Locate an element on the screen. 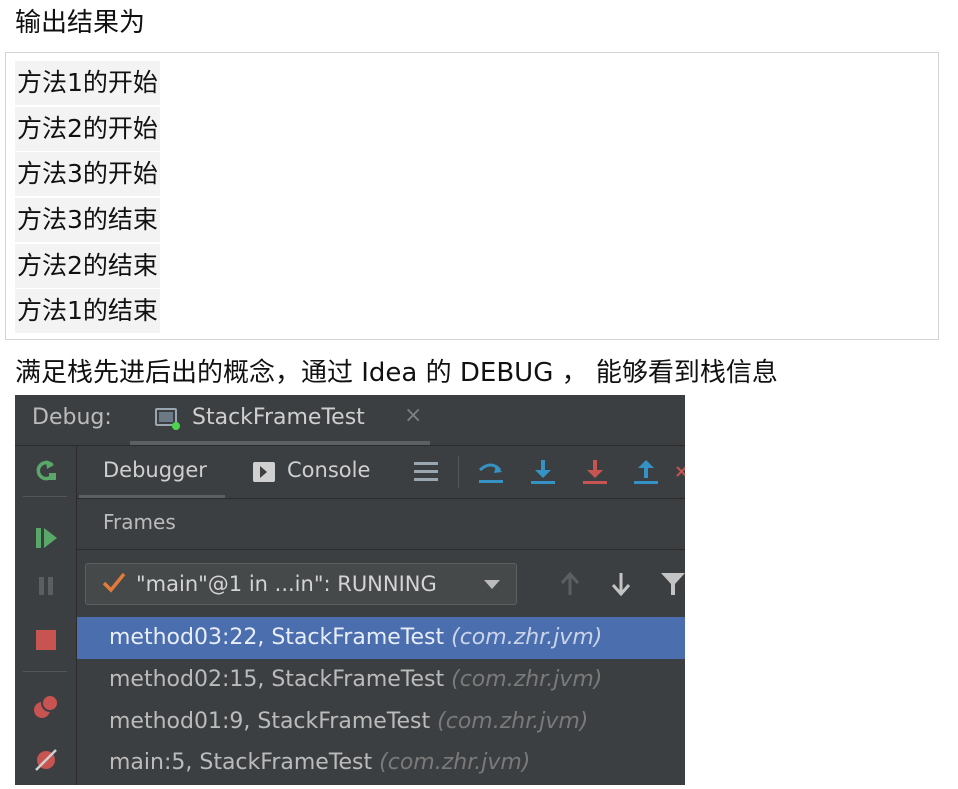 The width and height of the screenshot is (958, 789). output-line: 方法1的结束 is located at coordinates (87, 311).